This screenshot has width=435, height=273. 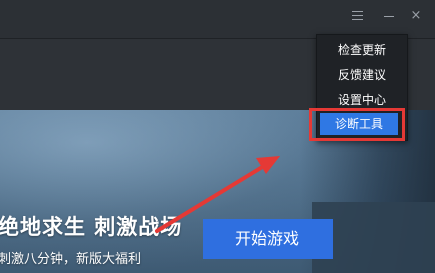 What do you see at coordinates (268, 239) in the screenshot?
I see `start-game-button: 开始游戏` at bounding box center [268, 239].